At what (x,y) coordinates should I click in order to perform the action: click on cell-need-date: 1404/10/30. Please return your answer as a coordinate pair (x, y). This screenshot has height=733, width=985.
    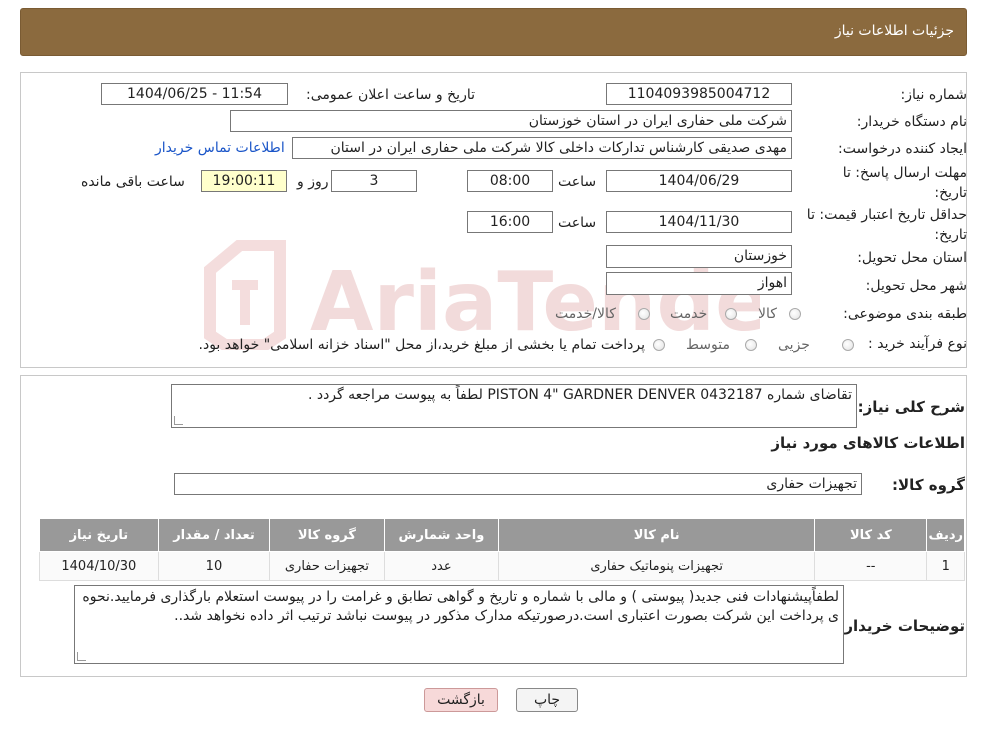
    Looking at the image, I should click on (99, 566).